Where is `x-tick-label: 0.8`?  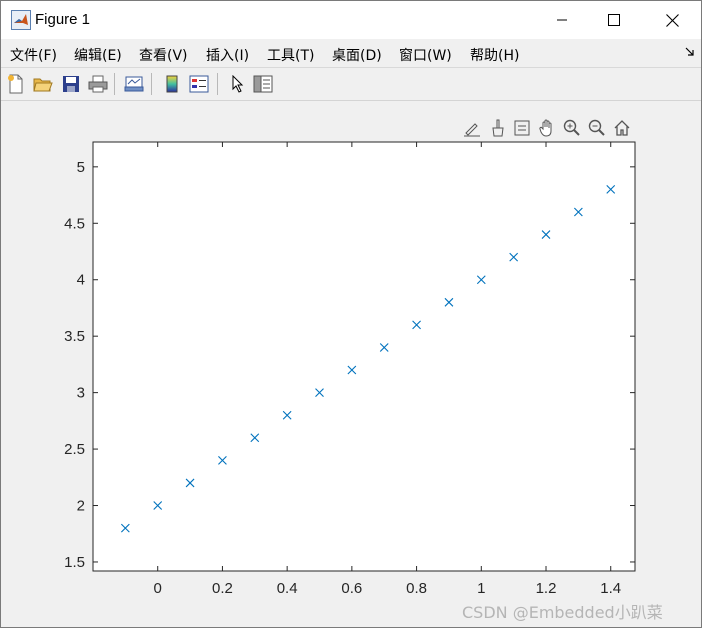
x-tick-label: 0.8 is located at coordinates (416, 588).